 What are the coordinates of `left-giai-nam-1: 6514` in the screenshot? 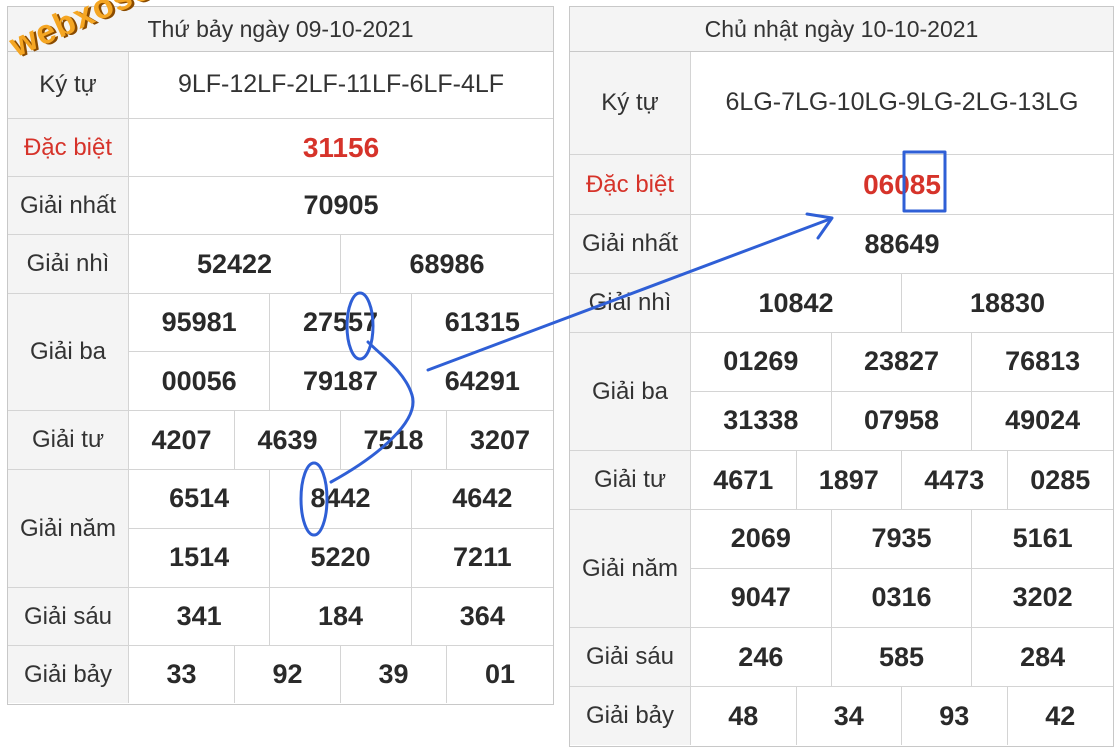 It's located at (200, 499).